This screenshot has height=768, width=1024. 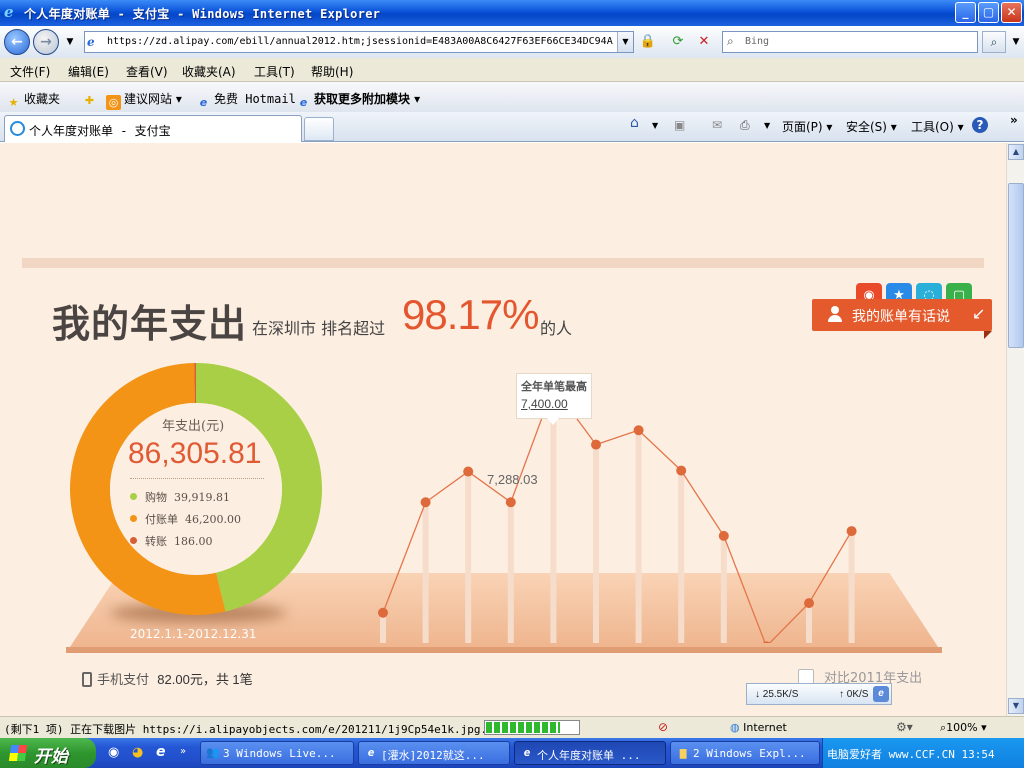 What do you see at coordinates (1011, 12) in the screenshot?
I see `close-button: ✕` at bounding box center [1011, 12].